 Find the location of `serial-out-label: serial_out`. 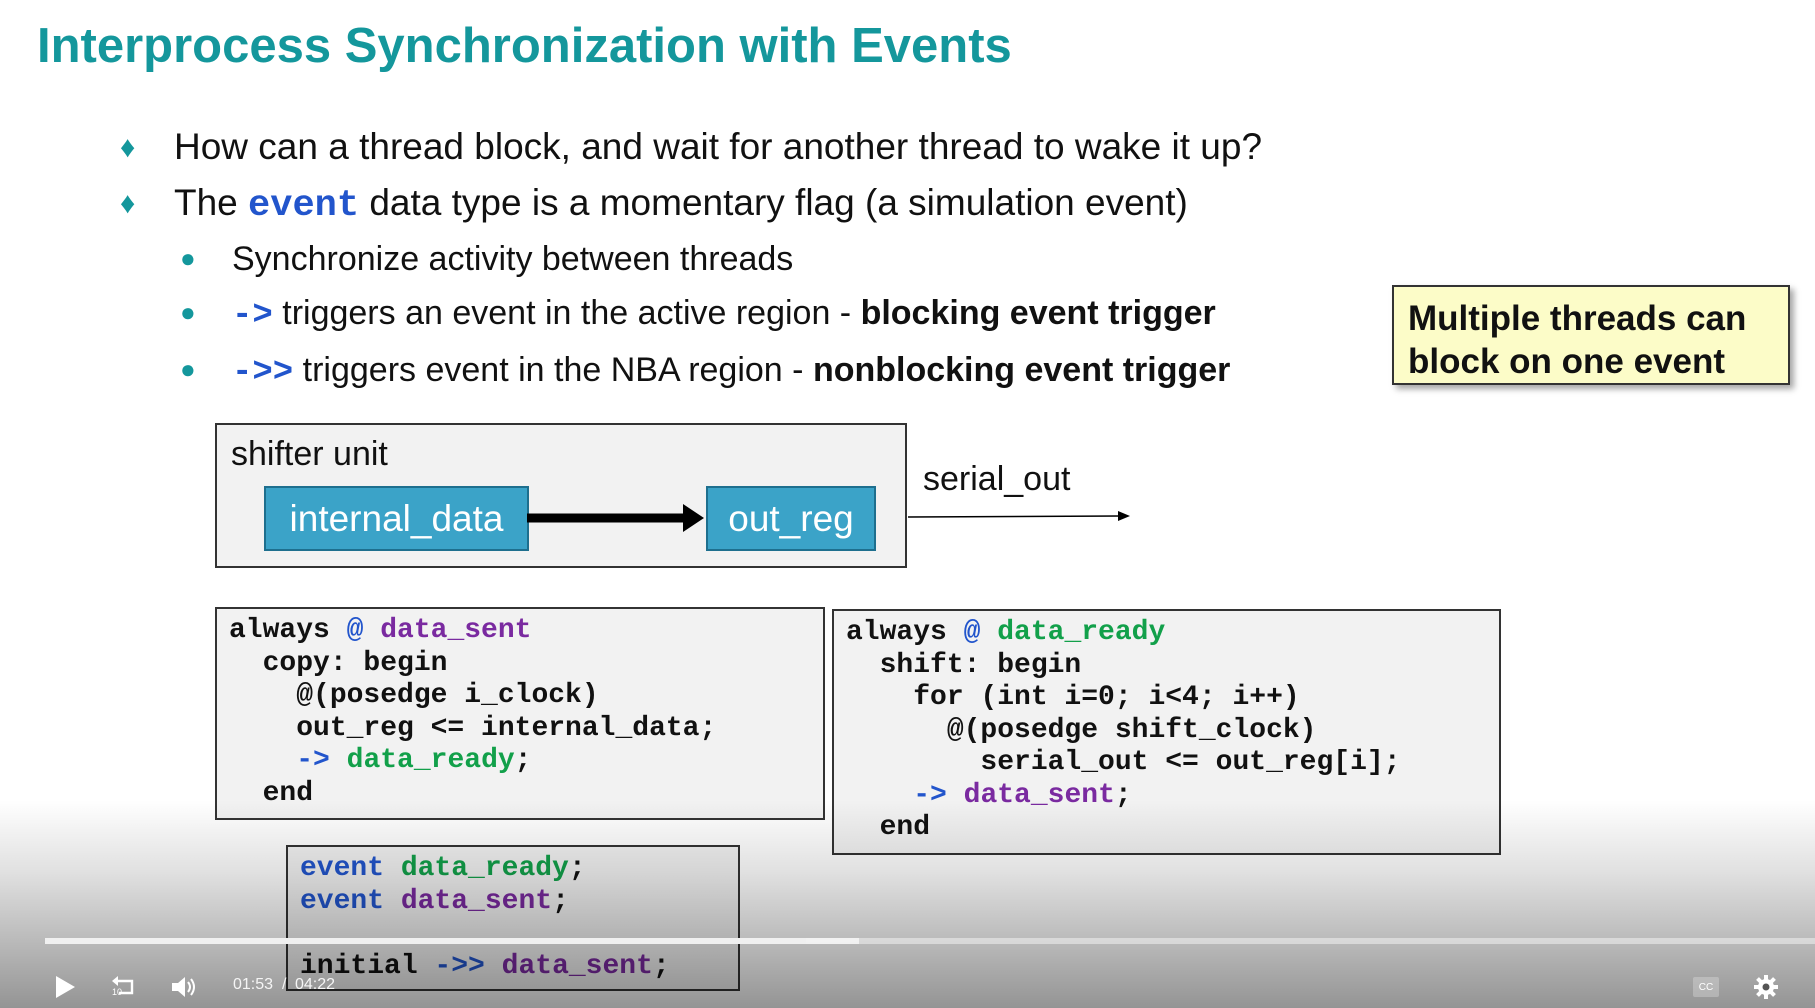

serial-out-label: serial_out is located at coordinates (997, 479).